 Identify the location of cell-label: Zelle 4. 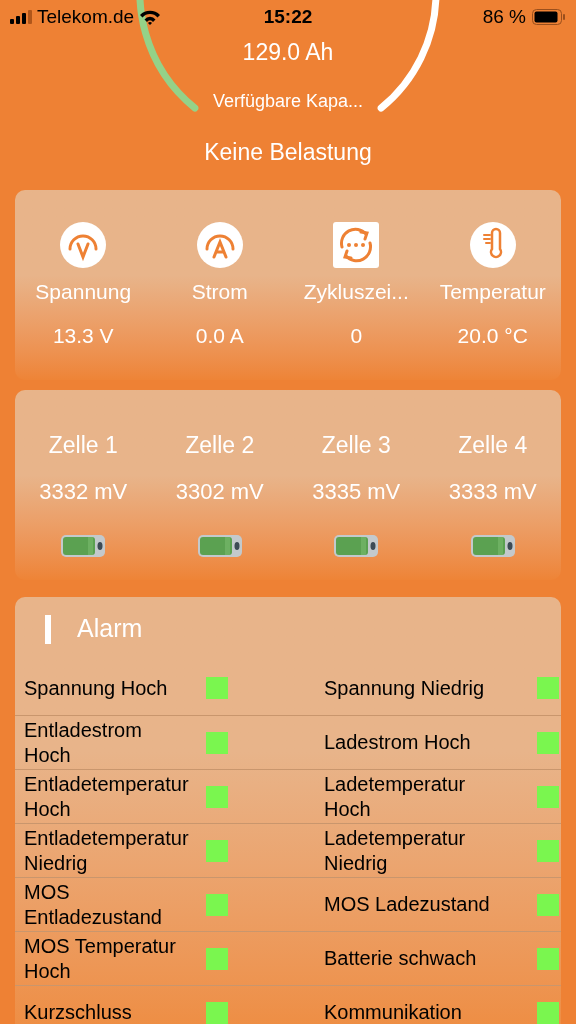
(493, 445).